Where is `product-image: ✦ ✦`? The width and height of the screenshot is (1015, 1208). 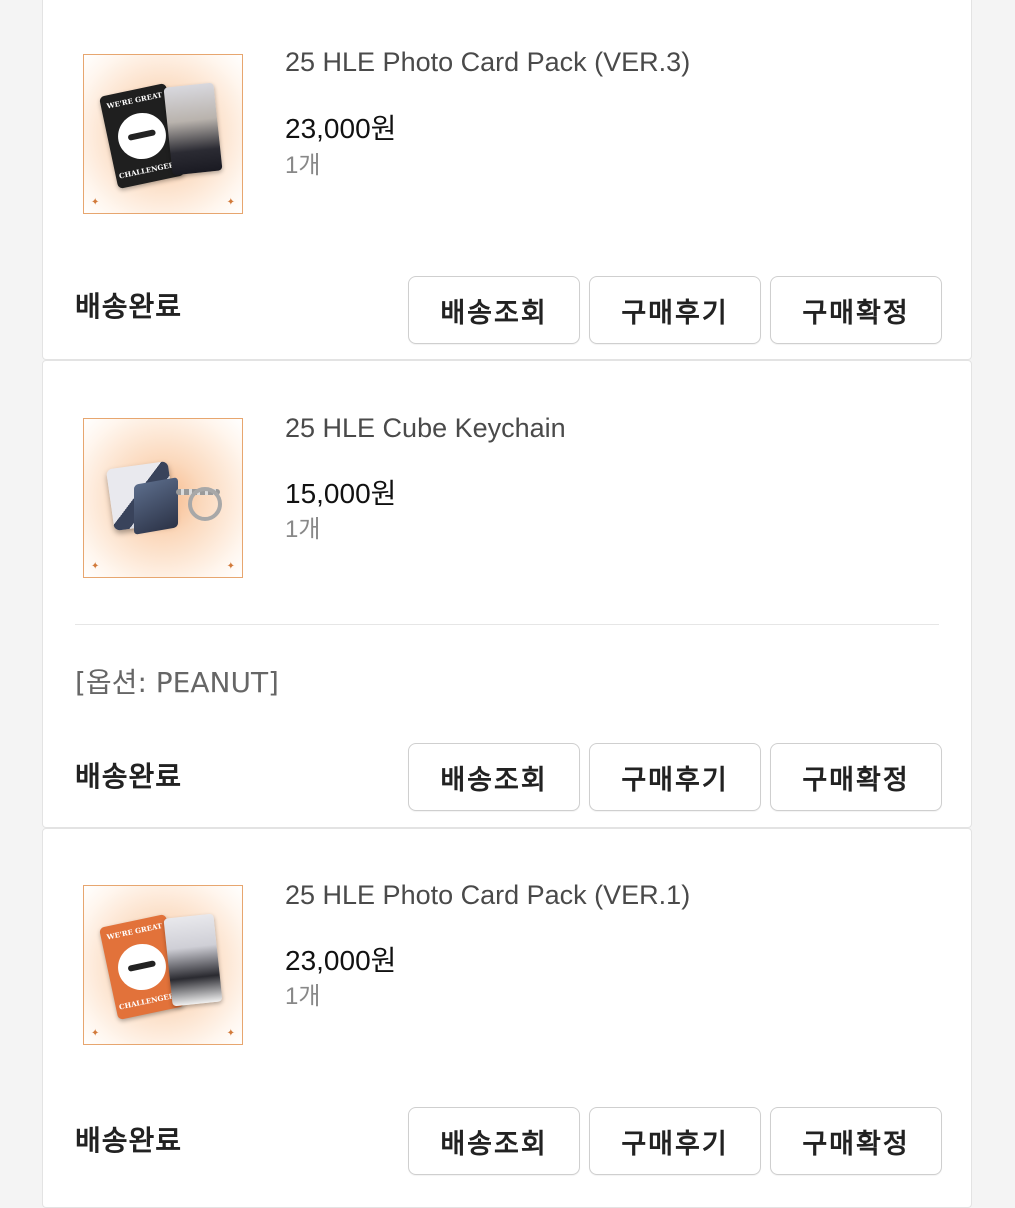 product-image: ✦ ✦ is located at coordinates (163, 498).